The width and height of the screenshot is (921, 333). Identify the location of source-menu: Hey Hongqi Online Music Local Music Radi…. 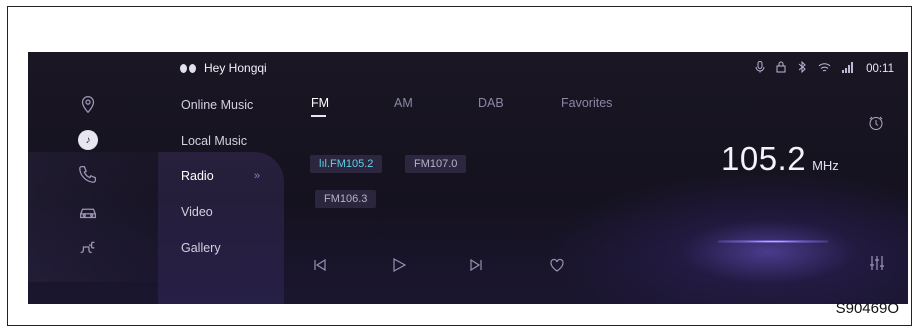
(221, 178).